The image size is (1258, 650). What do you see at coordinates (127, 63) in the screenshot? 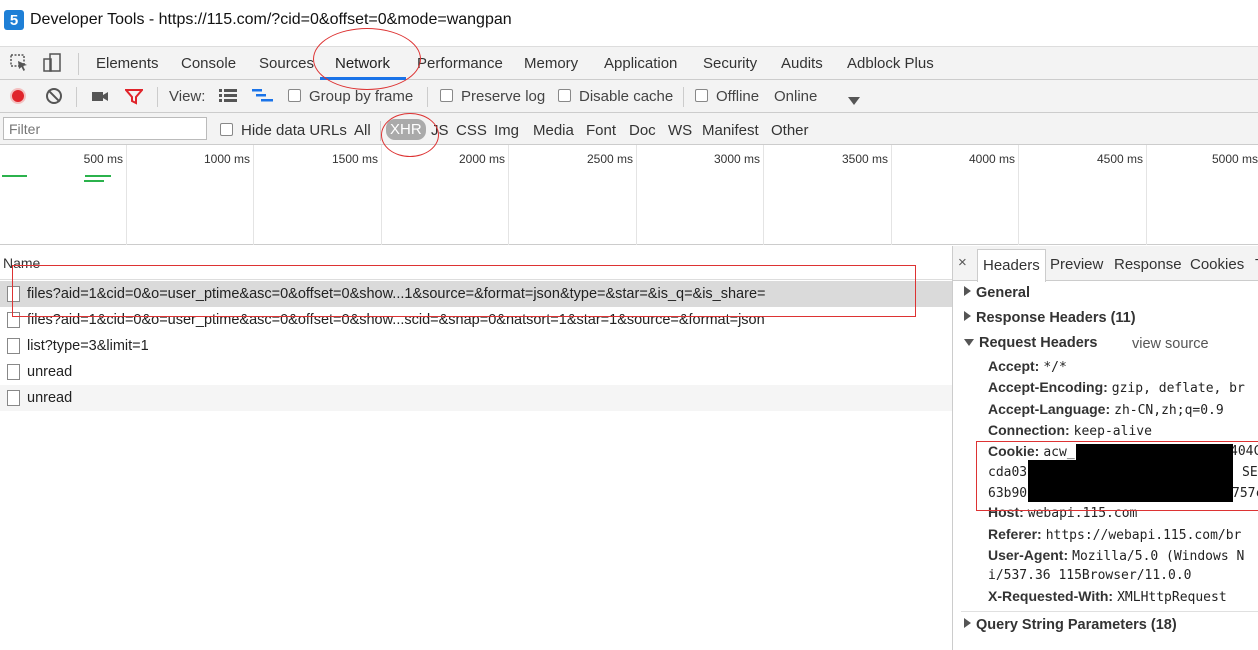
I see `tab-elements: Elements` at bounding box center [127, 63].